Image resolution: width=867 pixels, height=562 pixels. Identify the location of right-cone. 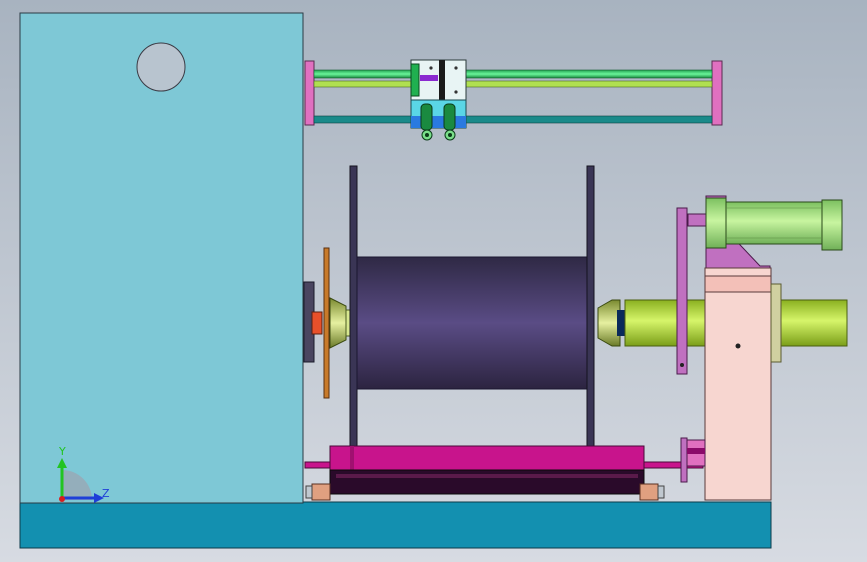
(609, 323).